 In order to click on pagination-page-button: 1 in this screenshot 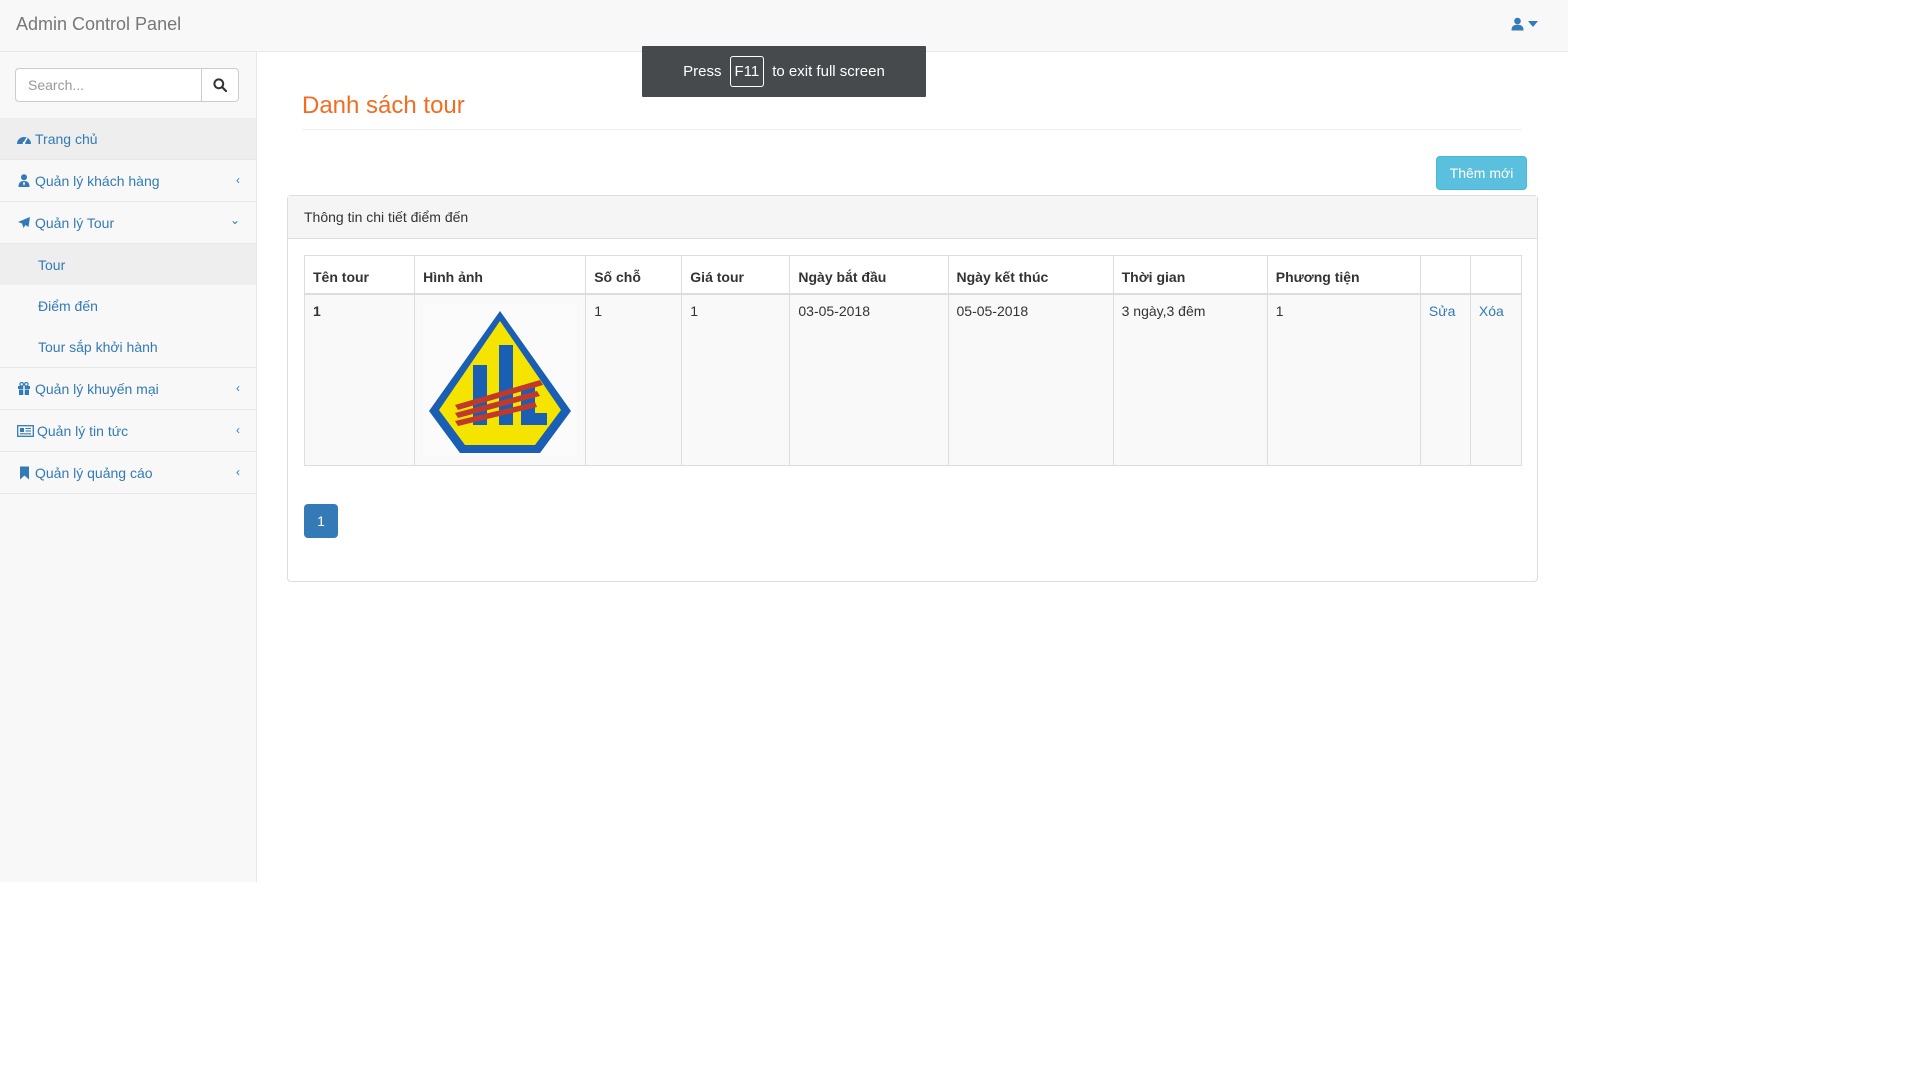, I will do `click(321, 521)`.